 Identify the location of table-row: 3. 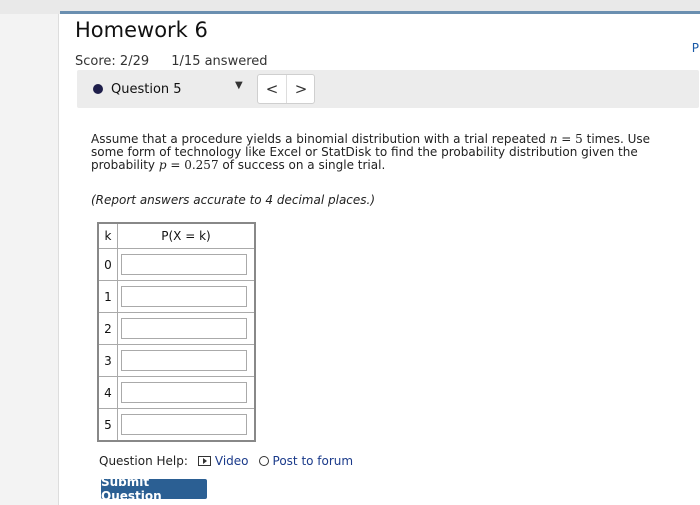
(176, 360).